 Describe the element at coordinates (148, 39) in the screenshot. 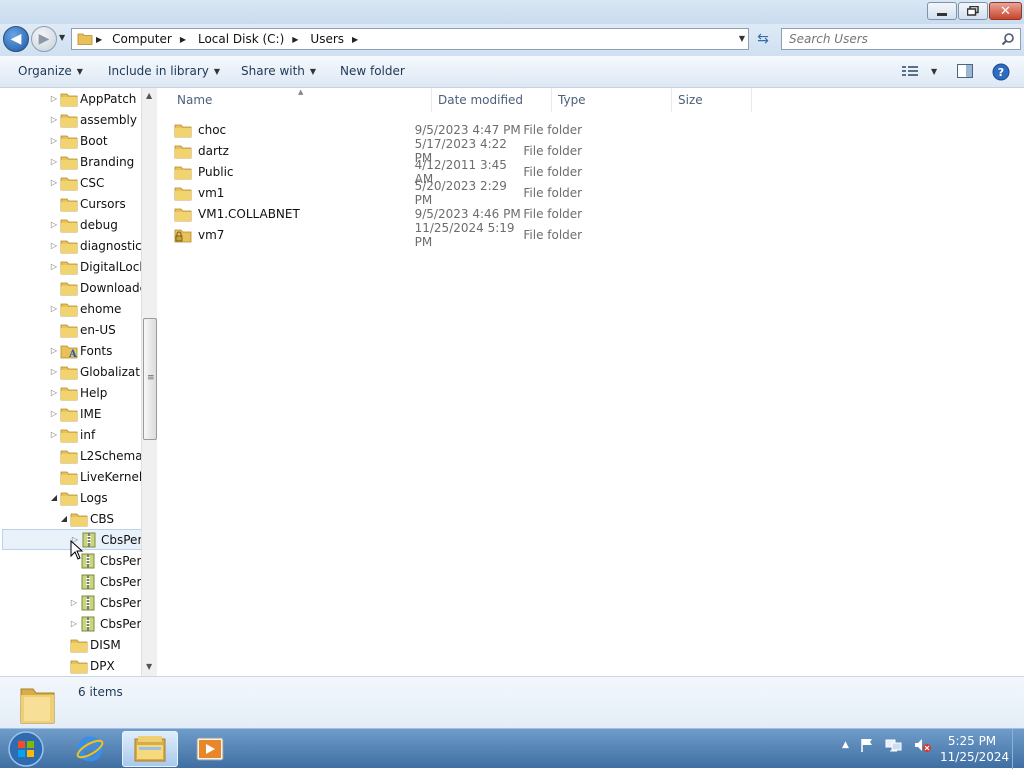

I see `breadcrumb-computer: Computer ▶` at that location.